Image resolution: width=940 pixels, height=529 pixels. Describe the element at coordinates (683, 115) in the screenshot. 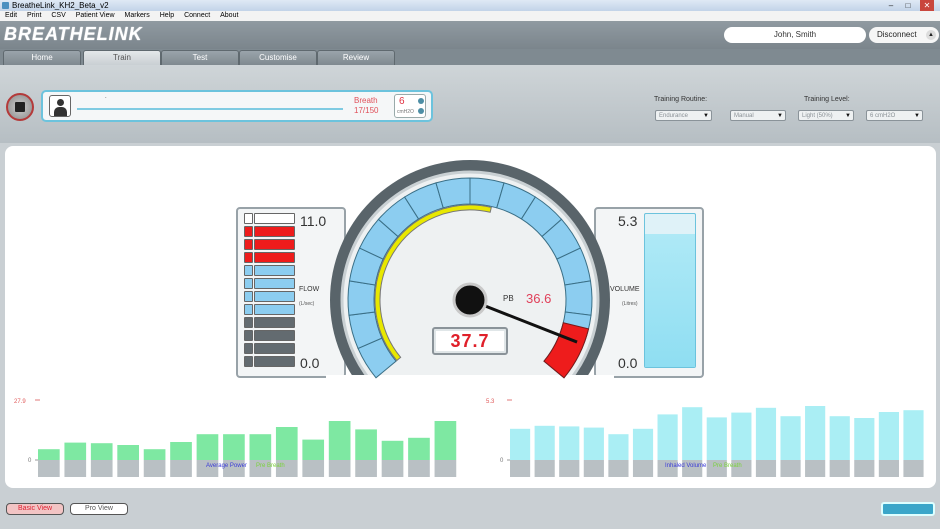

I see `routine-select: Endurance ▼` at that location.